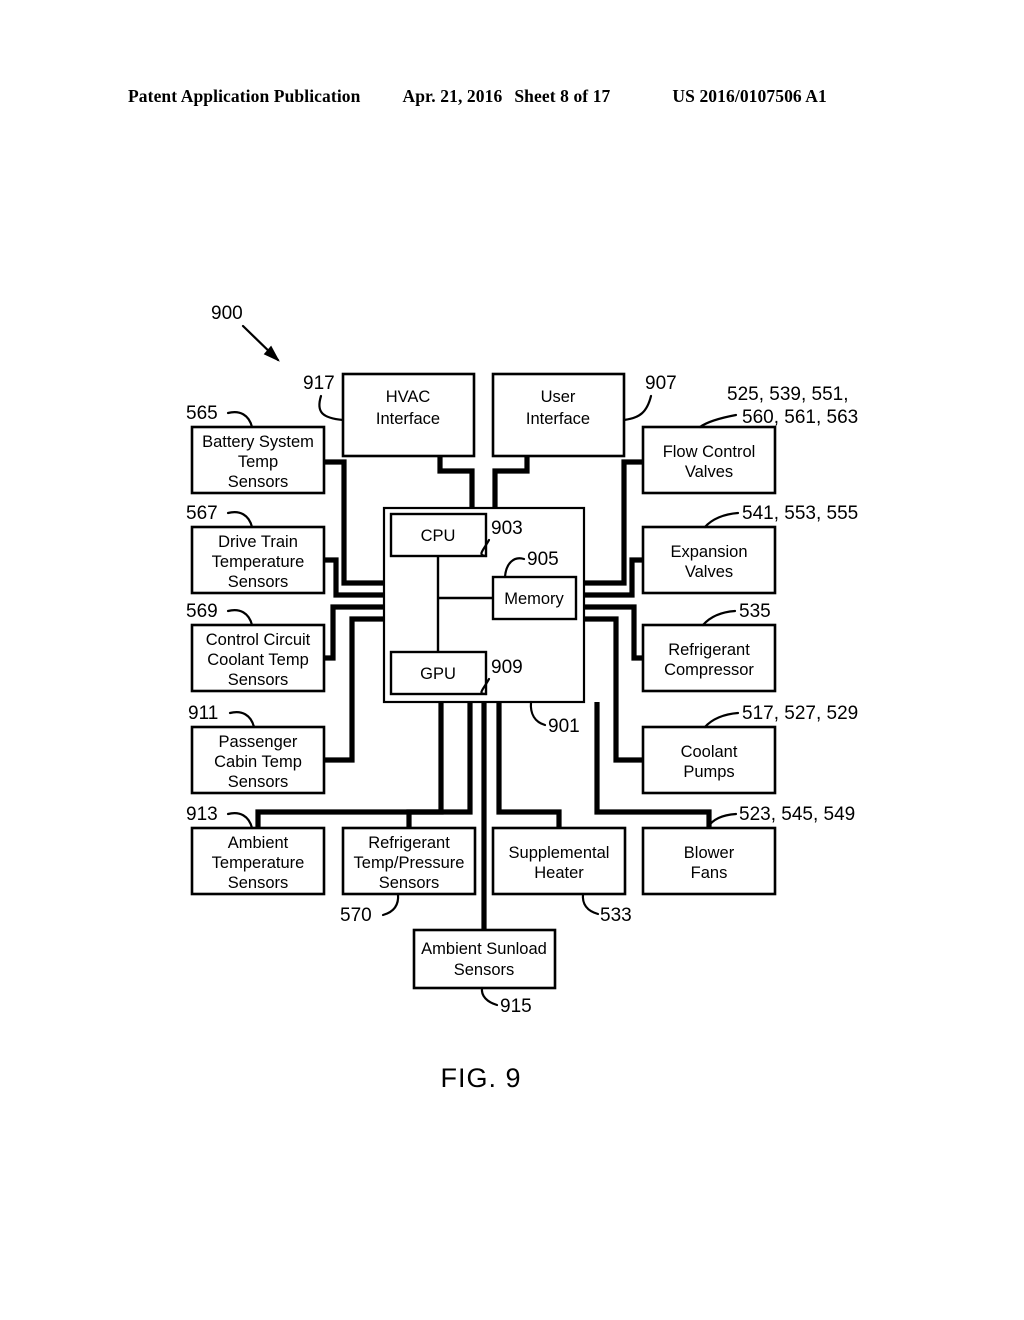  I want to click on control-circuit-sensors-line1: Control Circuit, so click(258, 640).